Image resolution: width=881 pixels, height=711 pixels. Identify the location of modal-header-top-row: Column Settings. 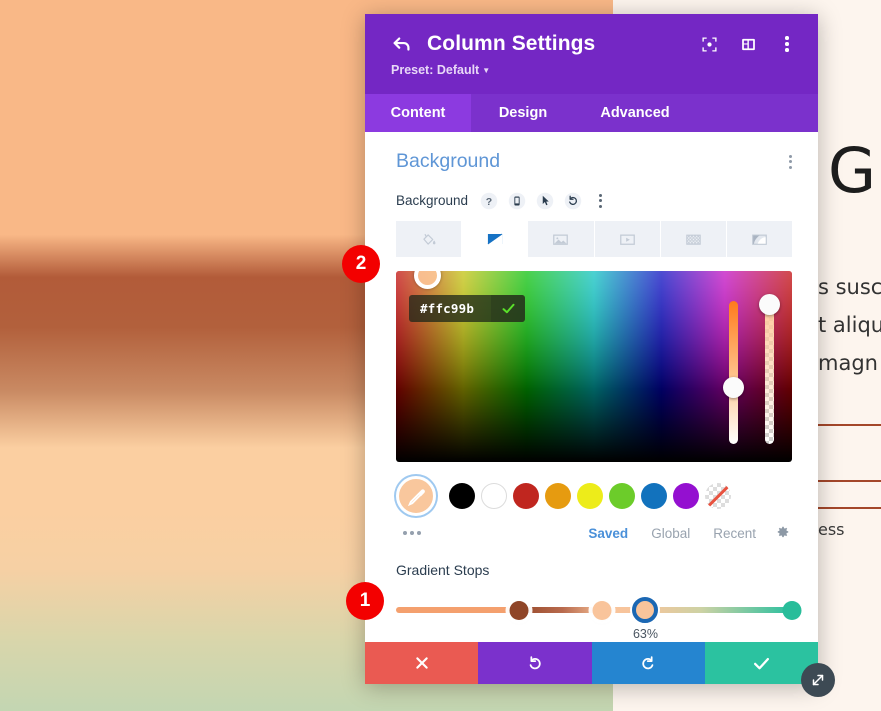
(595, 44).